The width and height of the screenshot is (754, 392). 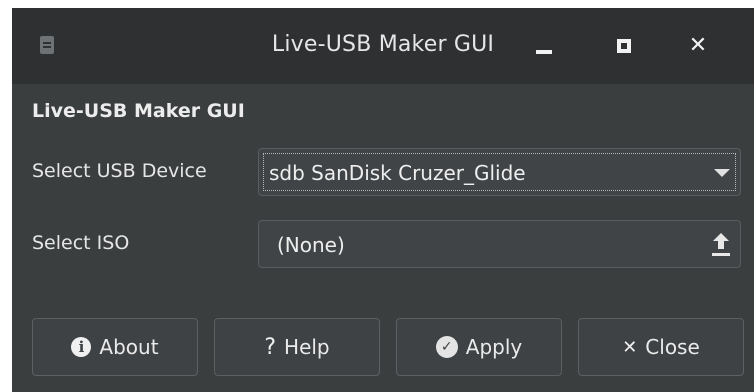 What do you see at coordinates (672, 347) in the screenshot?
I see `close-button-label: Close` at bounding box center [672, 347].